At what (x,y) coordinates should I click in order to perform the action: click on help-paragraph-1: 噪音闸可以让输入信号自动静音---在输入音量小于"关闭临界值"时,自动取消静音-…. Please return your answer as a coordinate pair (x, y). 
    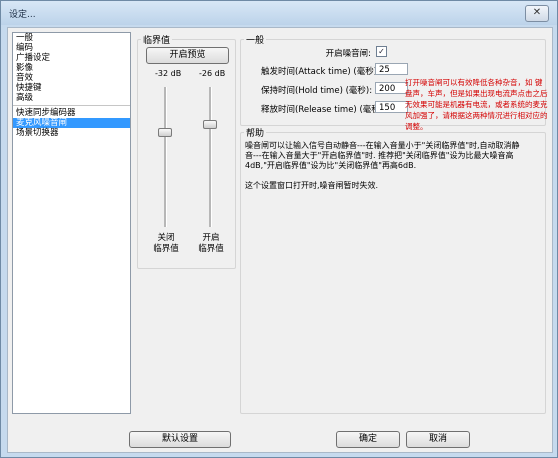
    Looking at the image, I should click on (382, 155).